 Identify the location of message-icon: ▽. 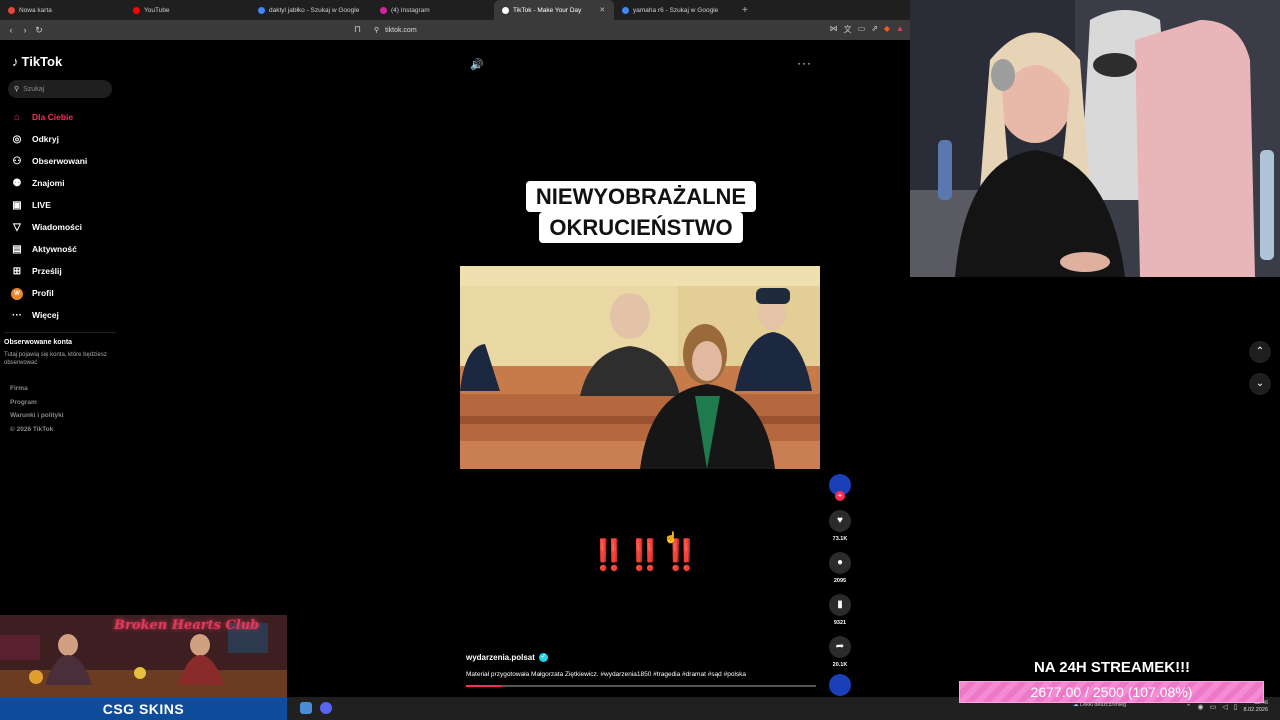
(17, 227).